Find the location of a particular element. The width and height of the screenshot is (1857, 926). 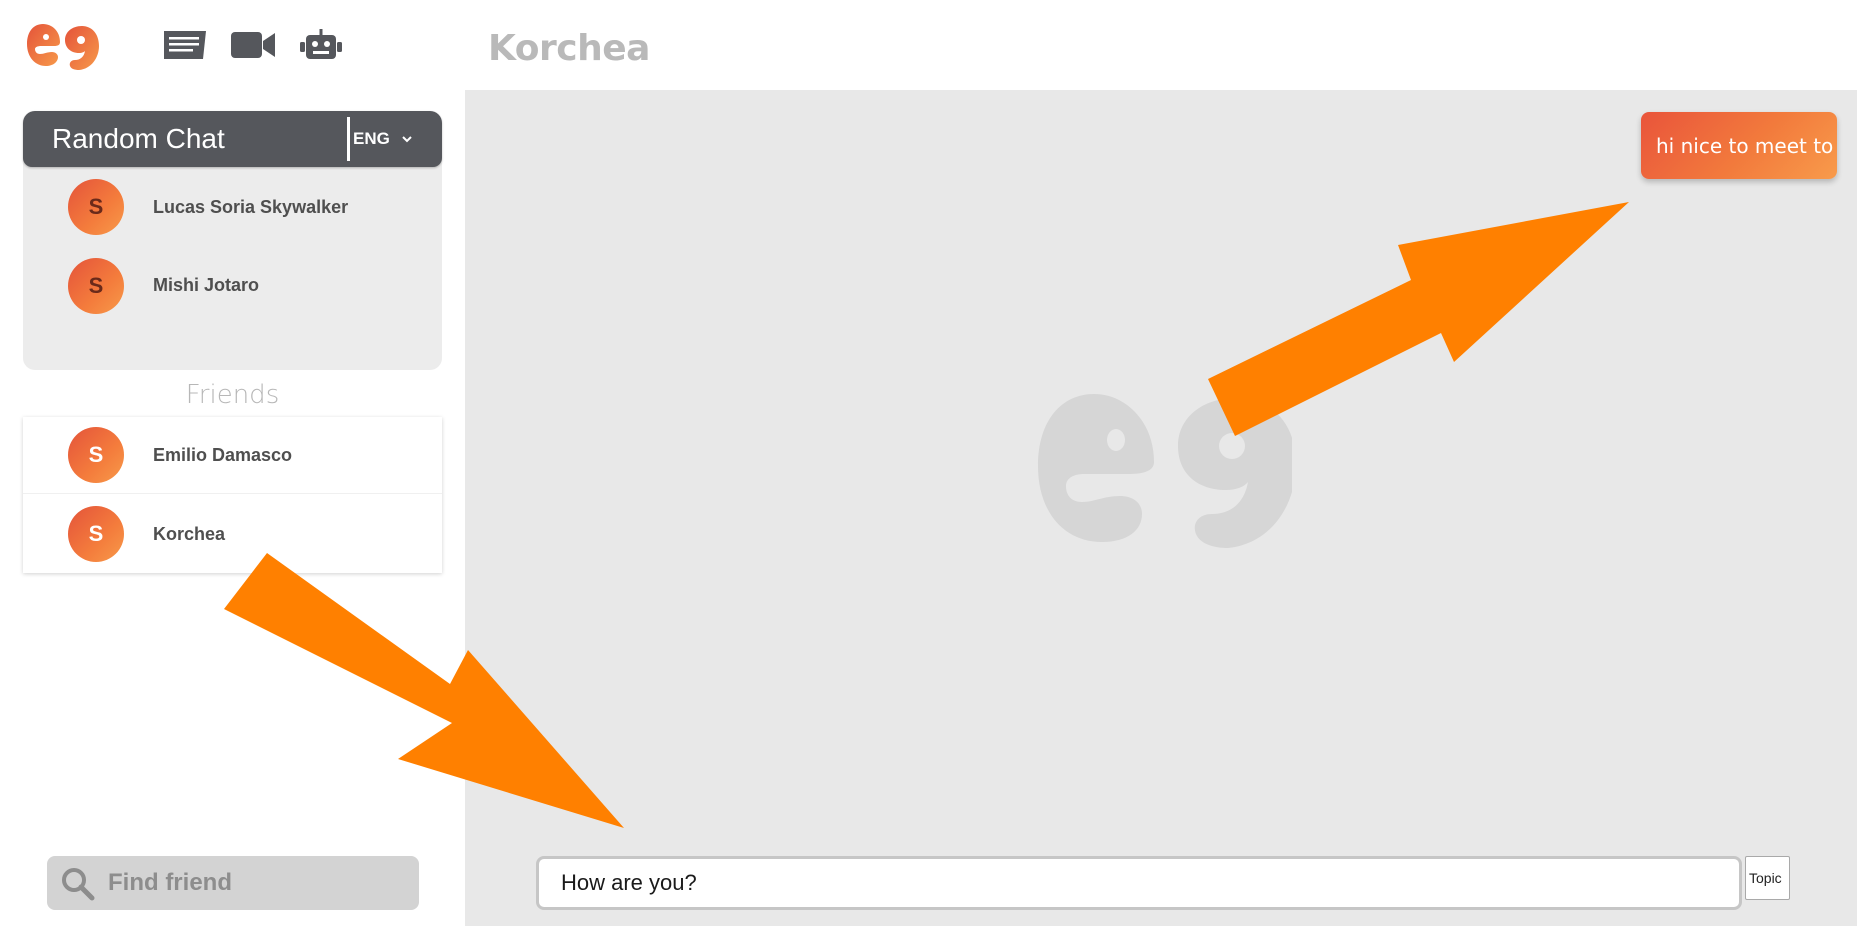

language-select: ENG is located at coordinates (371, 139).